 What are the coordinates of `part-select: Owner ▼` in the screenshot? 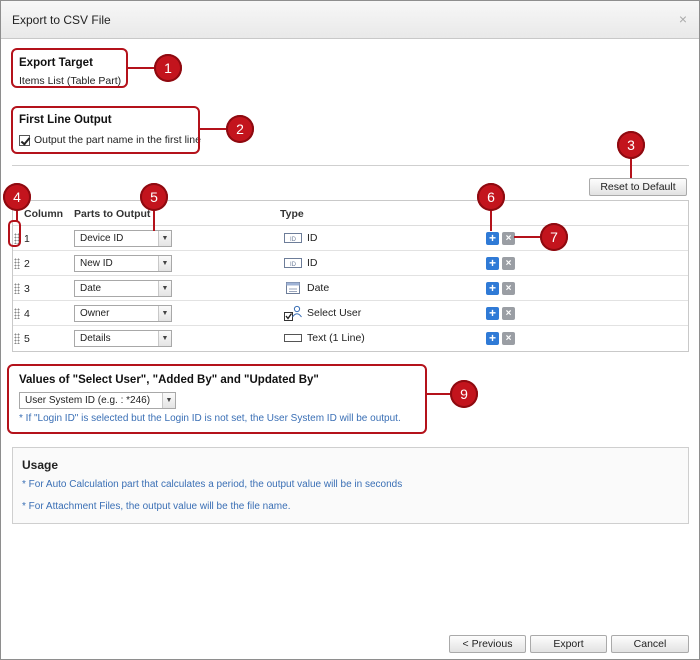 It's located at (123, 313).